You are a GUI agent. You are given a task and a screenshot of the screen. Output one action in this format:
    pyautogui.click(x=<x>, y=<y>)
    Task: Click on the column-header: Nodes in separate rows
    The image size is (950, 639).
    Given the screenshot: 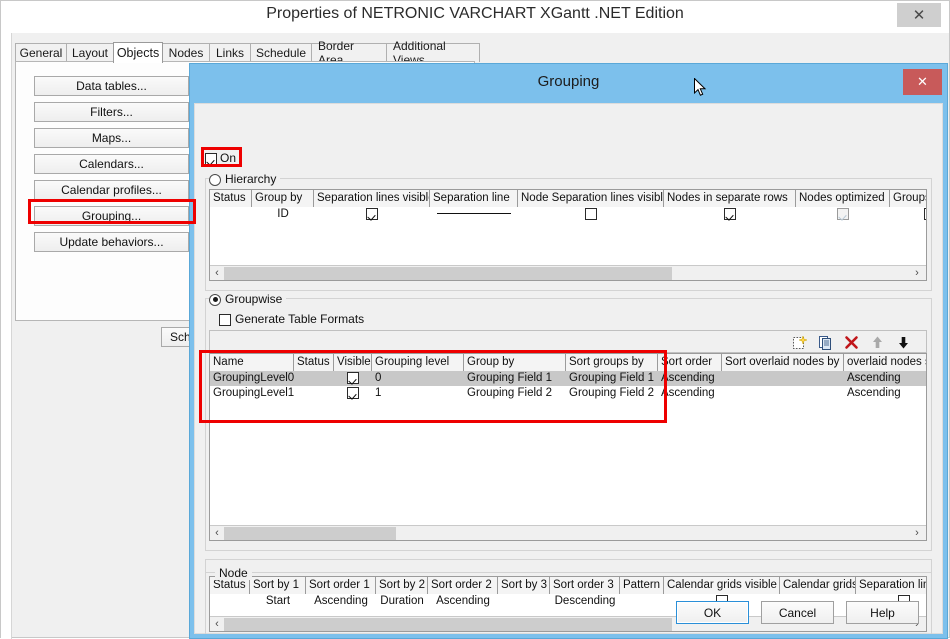 What is the action you would take?
    pyautogui.click(x=730, y=198)
    